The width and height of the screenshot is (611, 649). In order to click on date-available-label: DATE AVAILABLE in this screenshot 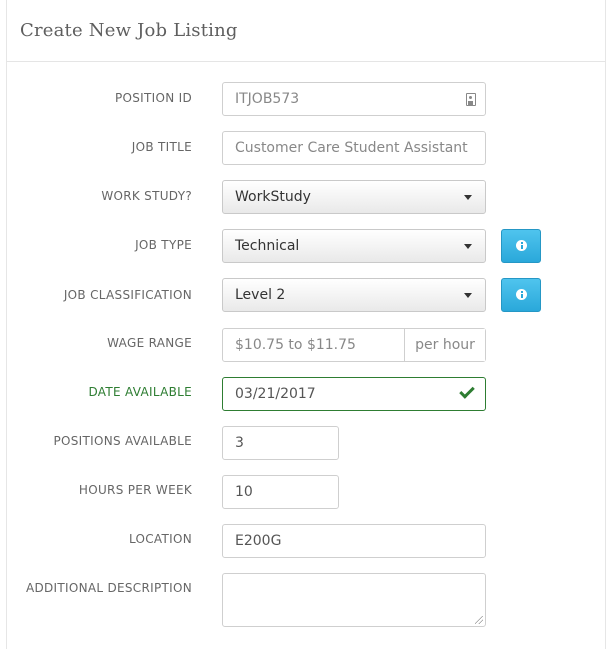, I will do `click(140, 392)`.